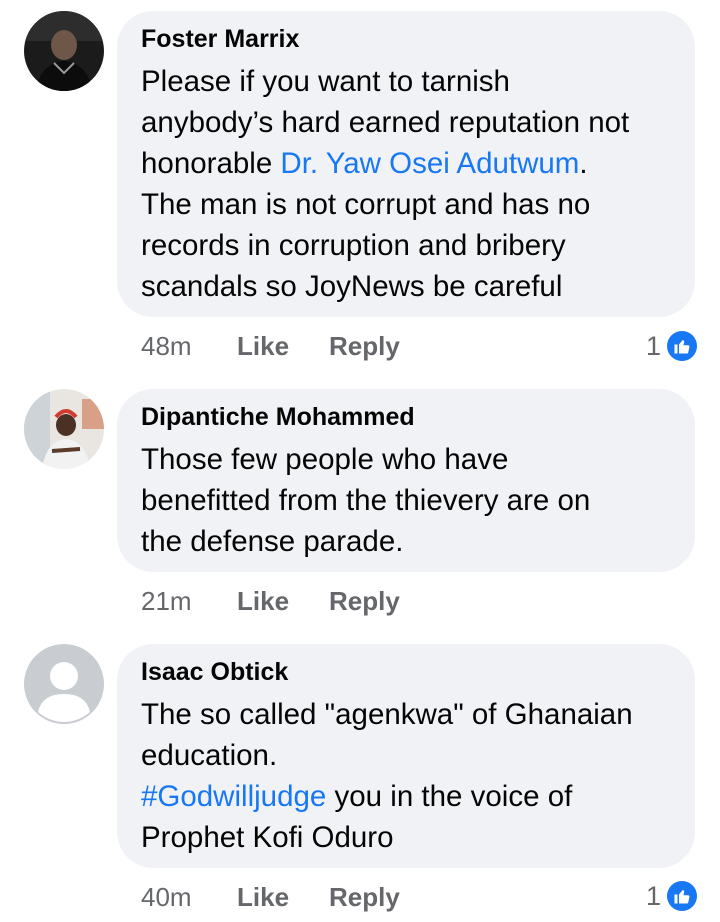  I want to click on comment-author: Isaac Obtick, so click(406, 672).